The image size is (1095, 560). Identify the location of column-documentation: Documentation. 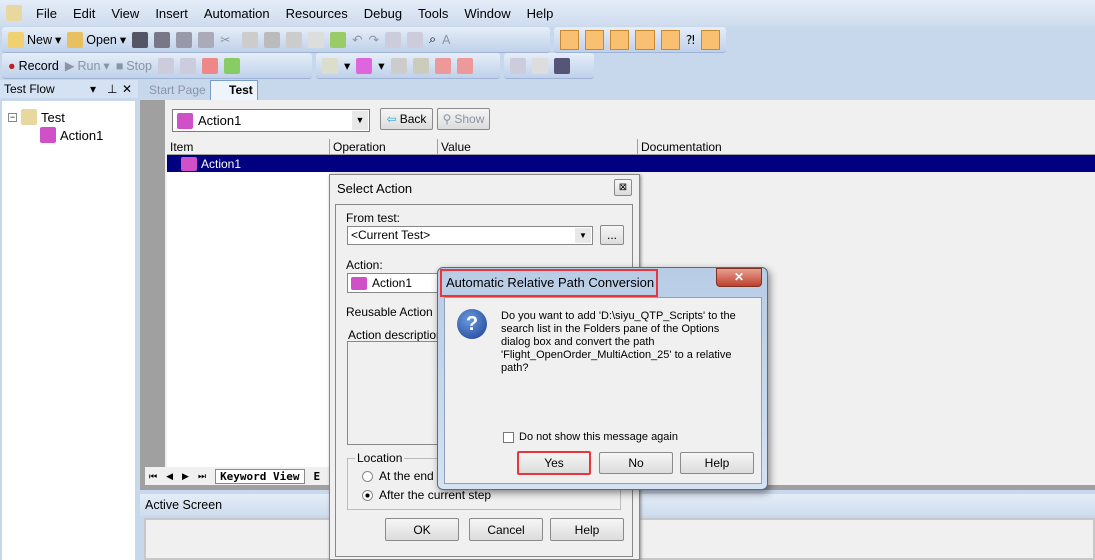
(866, 147).